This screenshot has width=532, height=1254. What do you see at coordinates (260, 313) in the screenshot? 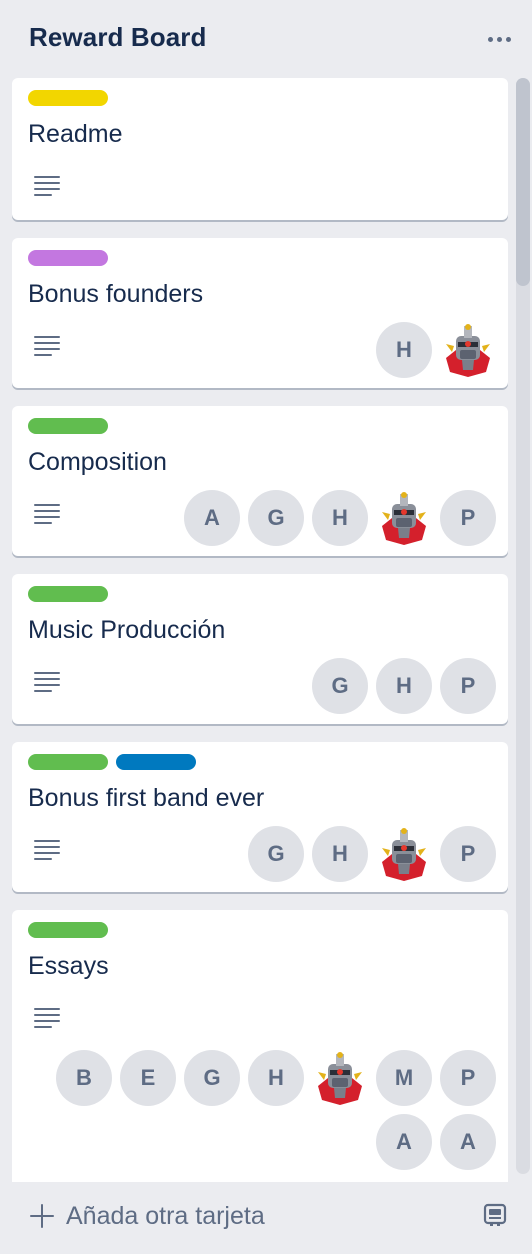
I see `card-bonus-founders: Bonus founders H` at bounding box center [260, 313].